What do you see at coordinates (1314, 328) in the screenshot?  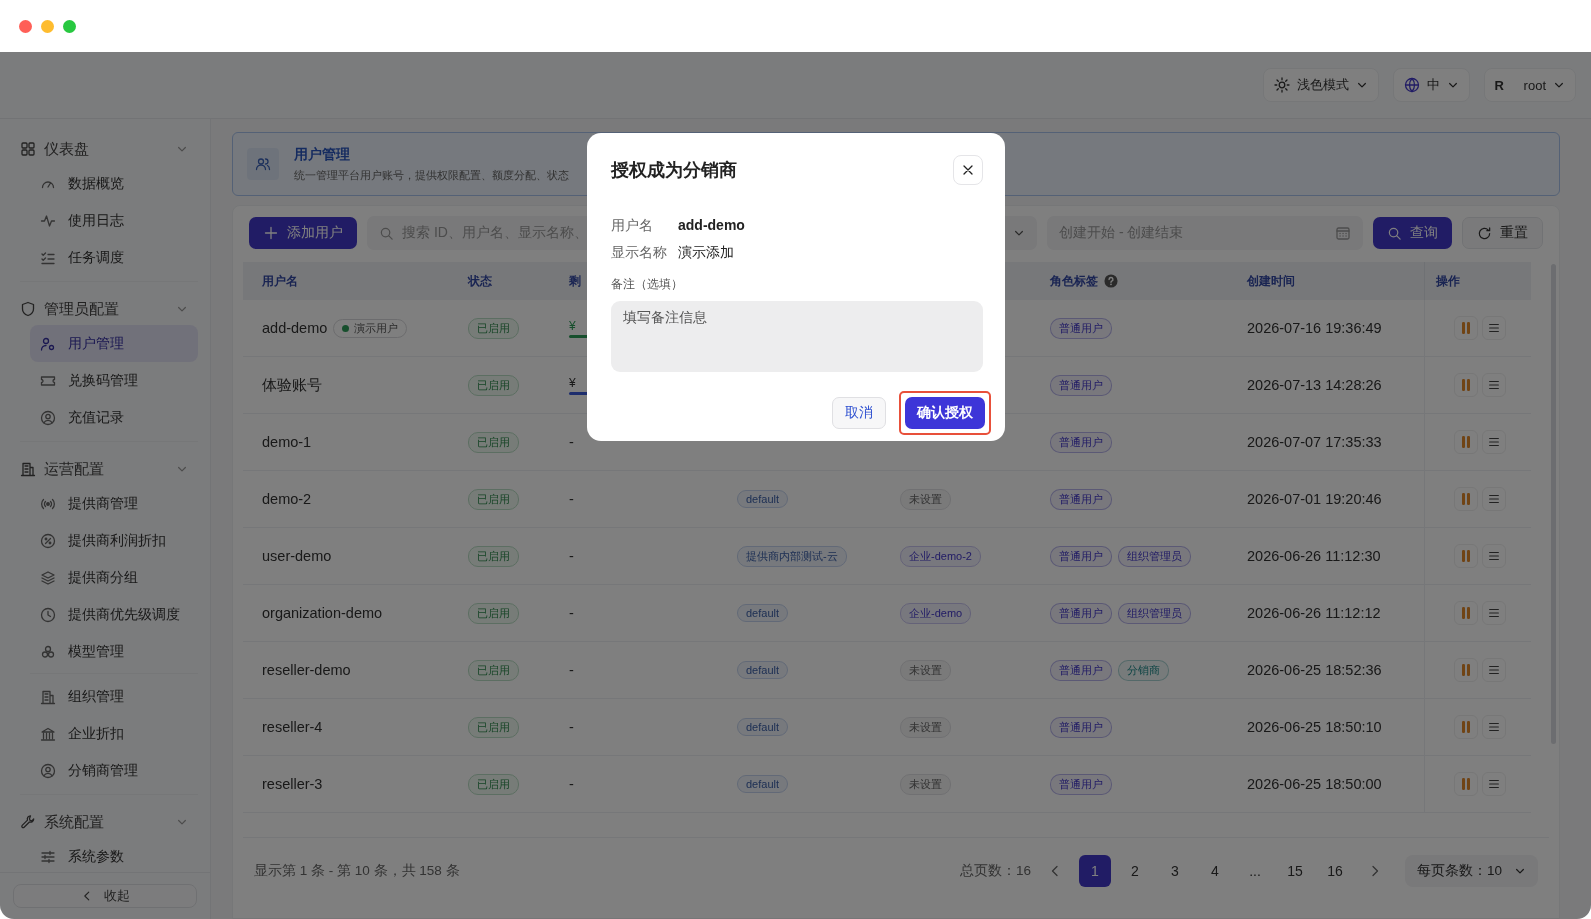 I see `date-cell: 2026-07-16 19:36:49` at bounding box center [1314, 328].